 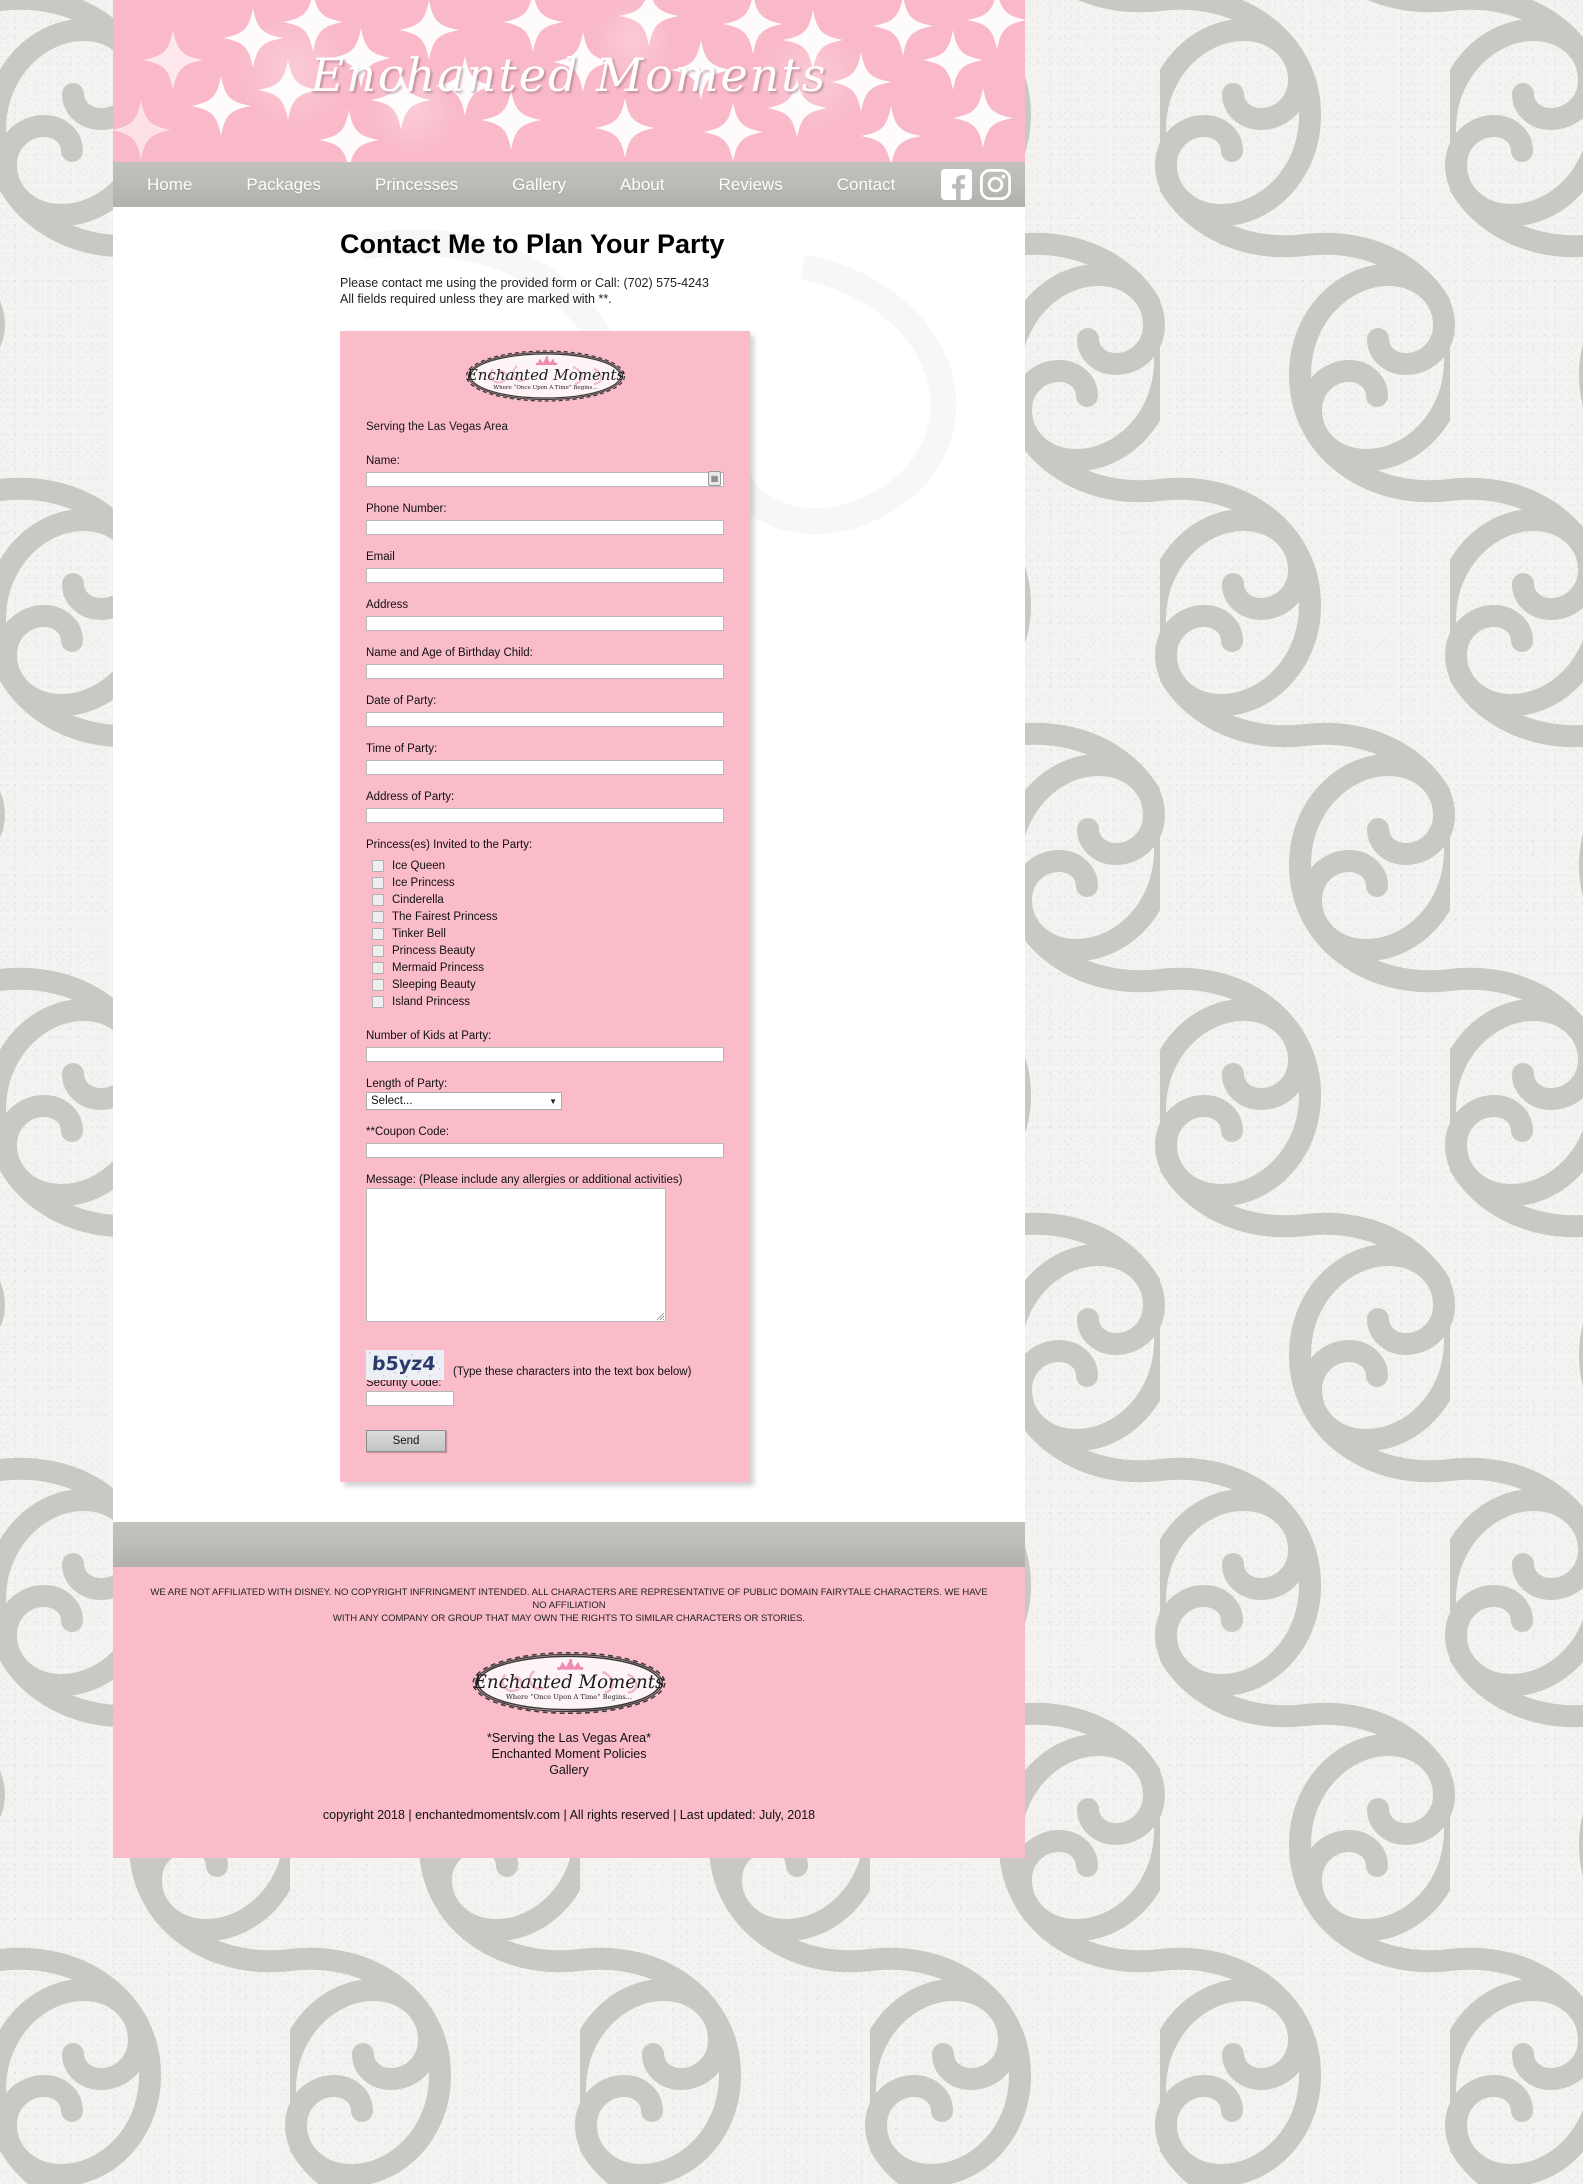 I want to click on field-birthday-child: Name and Age of Birthday Child:, so click(x=545, y=663).